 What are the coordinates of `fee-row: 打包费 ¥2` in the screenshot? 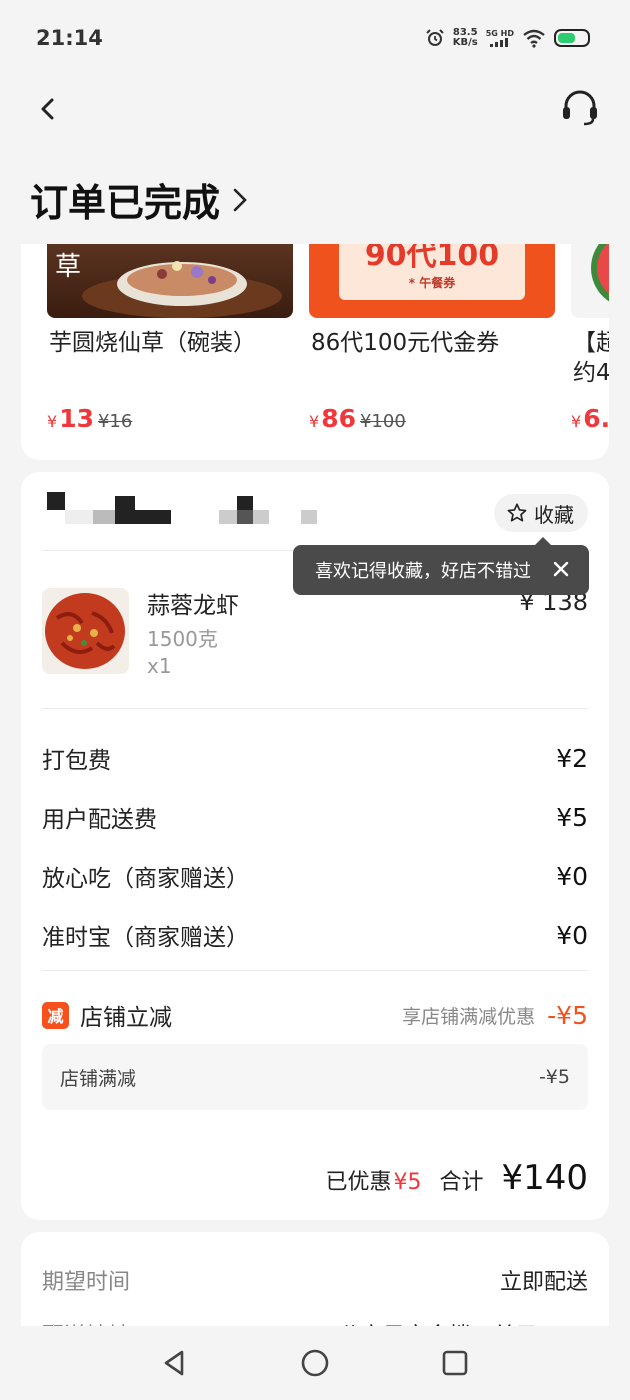 It's located at (315, 758).